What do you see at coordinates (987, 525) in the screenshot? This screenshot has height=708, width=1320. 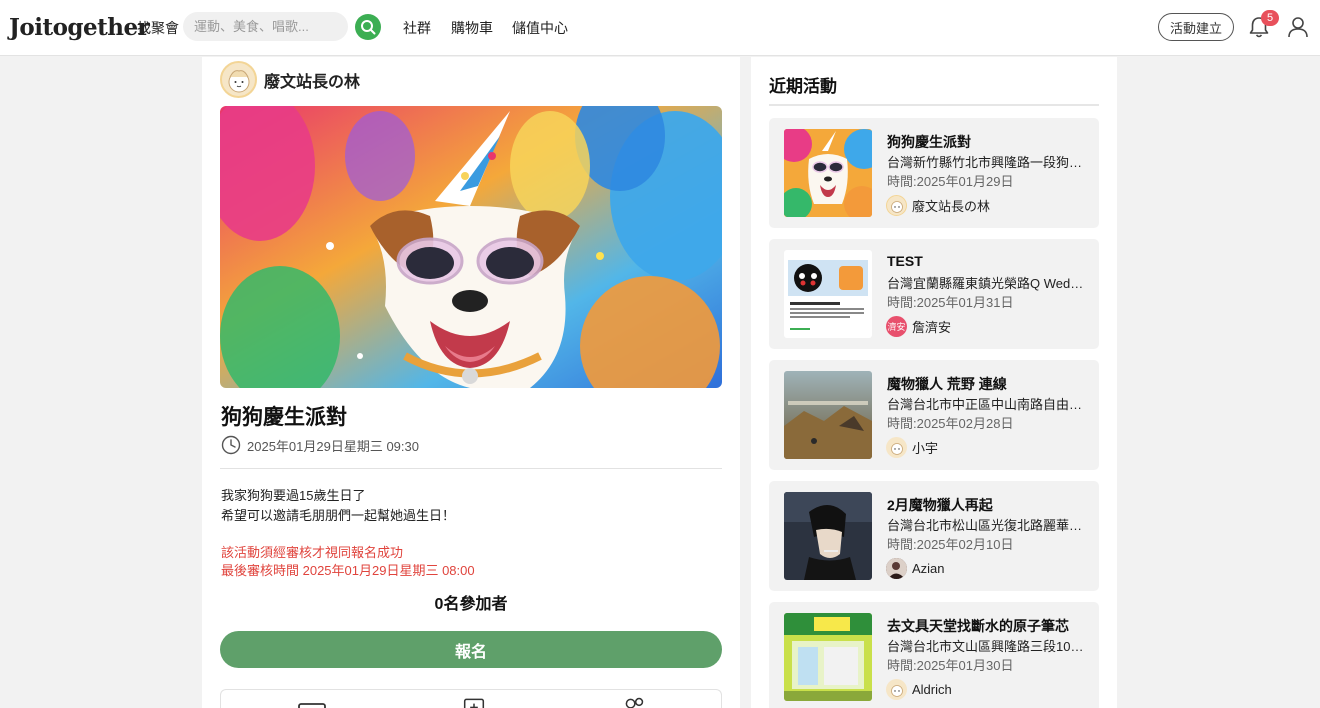 I see `event-location: 台灣台北市松山區光復北路麗華大樓` at bounding box center [987, 525].